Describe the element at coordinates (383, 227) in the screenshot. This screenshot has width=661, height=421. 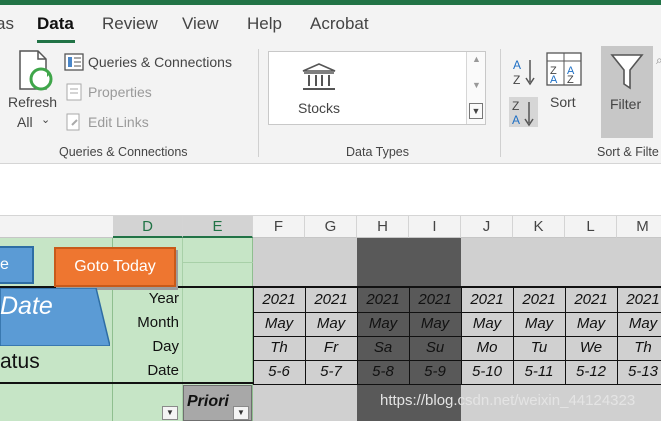
I see `column-header-h: H` at that location.